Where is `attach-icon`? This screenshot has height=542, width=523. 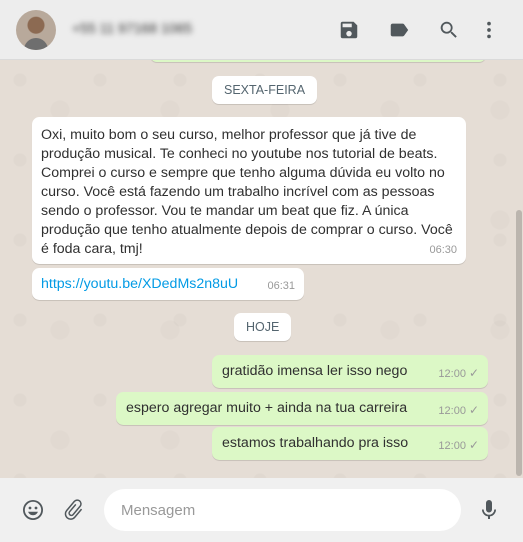
attach-icon is located at coordinates (74, 510).